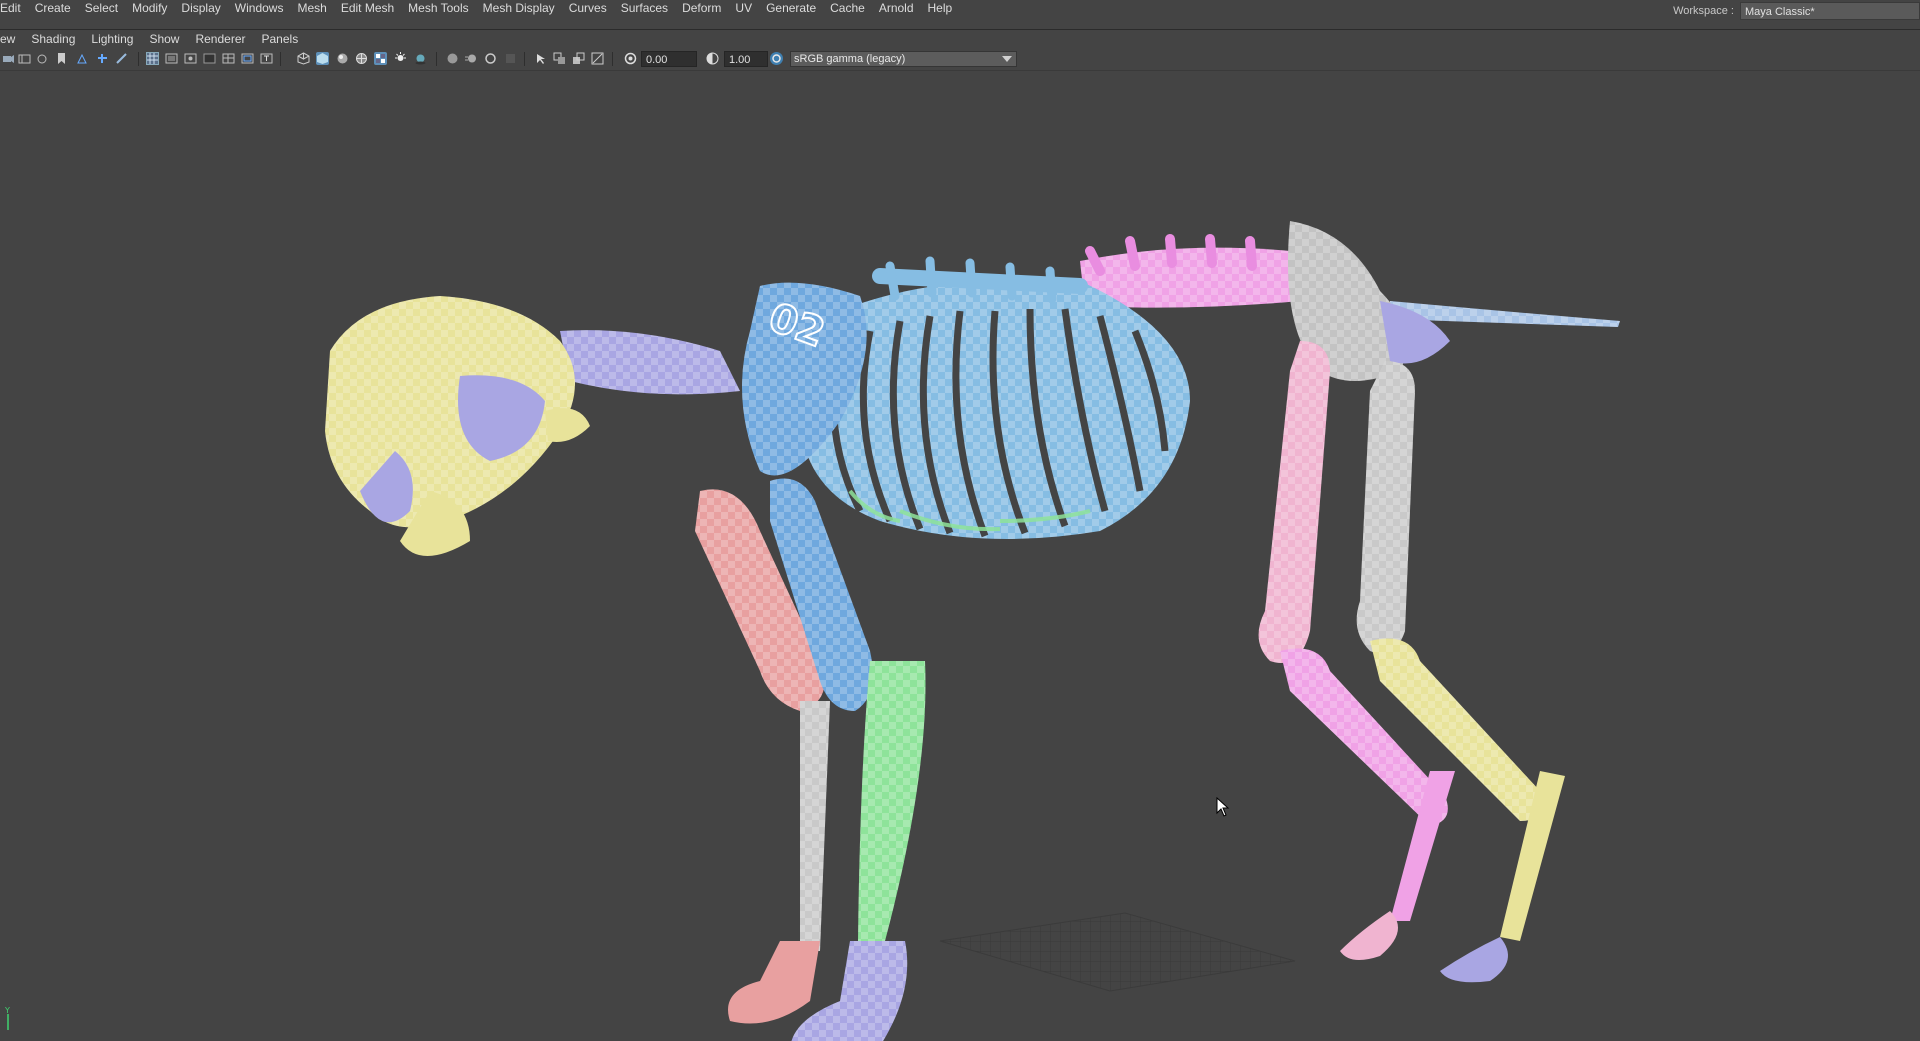 This screenshot has height=1041, width=1920. Describe the element at coordinates (559, 58) in the screenshot. I see `xray-icon` at that location.